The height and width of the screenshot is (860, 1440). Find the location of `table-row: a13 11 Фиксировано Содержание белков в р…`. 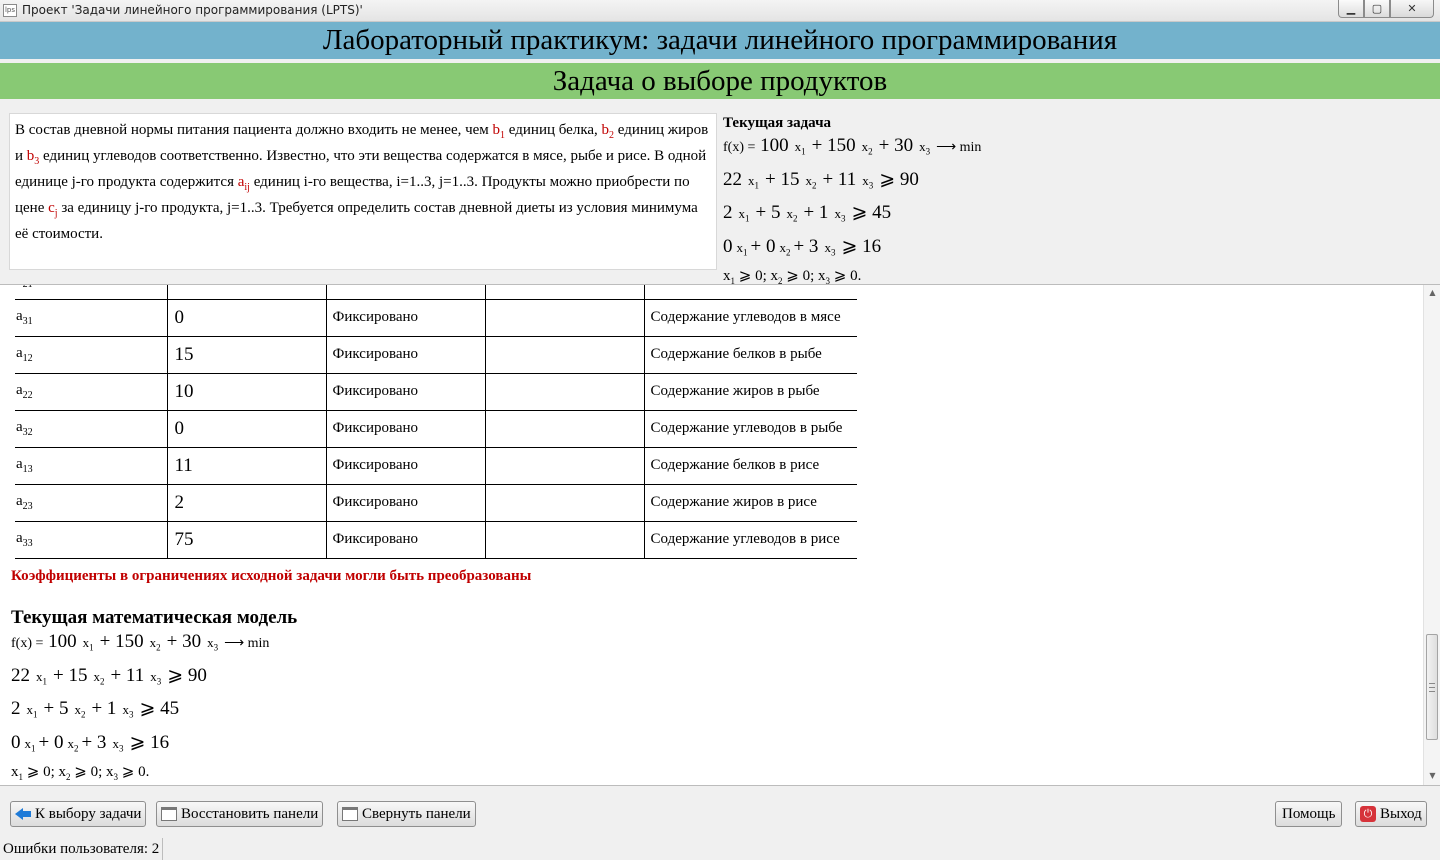

table-row: a13 11 Фиксировано Содержание белков в р… is located at coordinates (436, 466).